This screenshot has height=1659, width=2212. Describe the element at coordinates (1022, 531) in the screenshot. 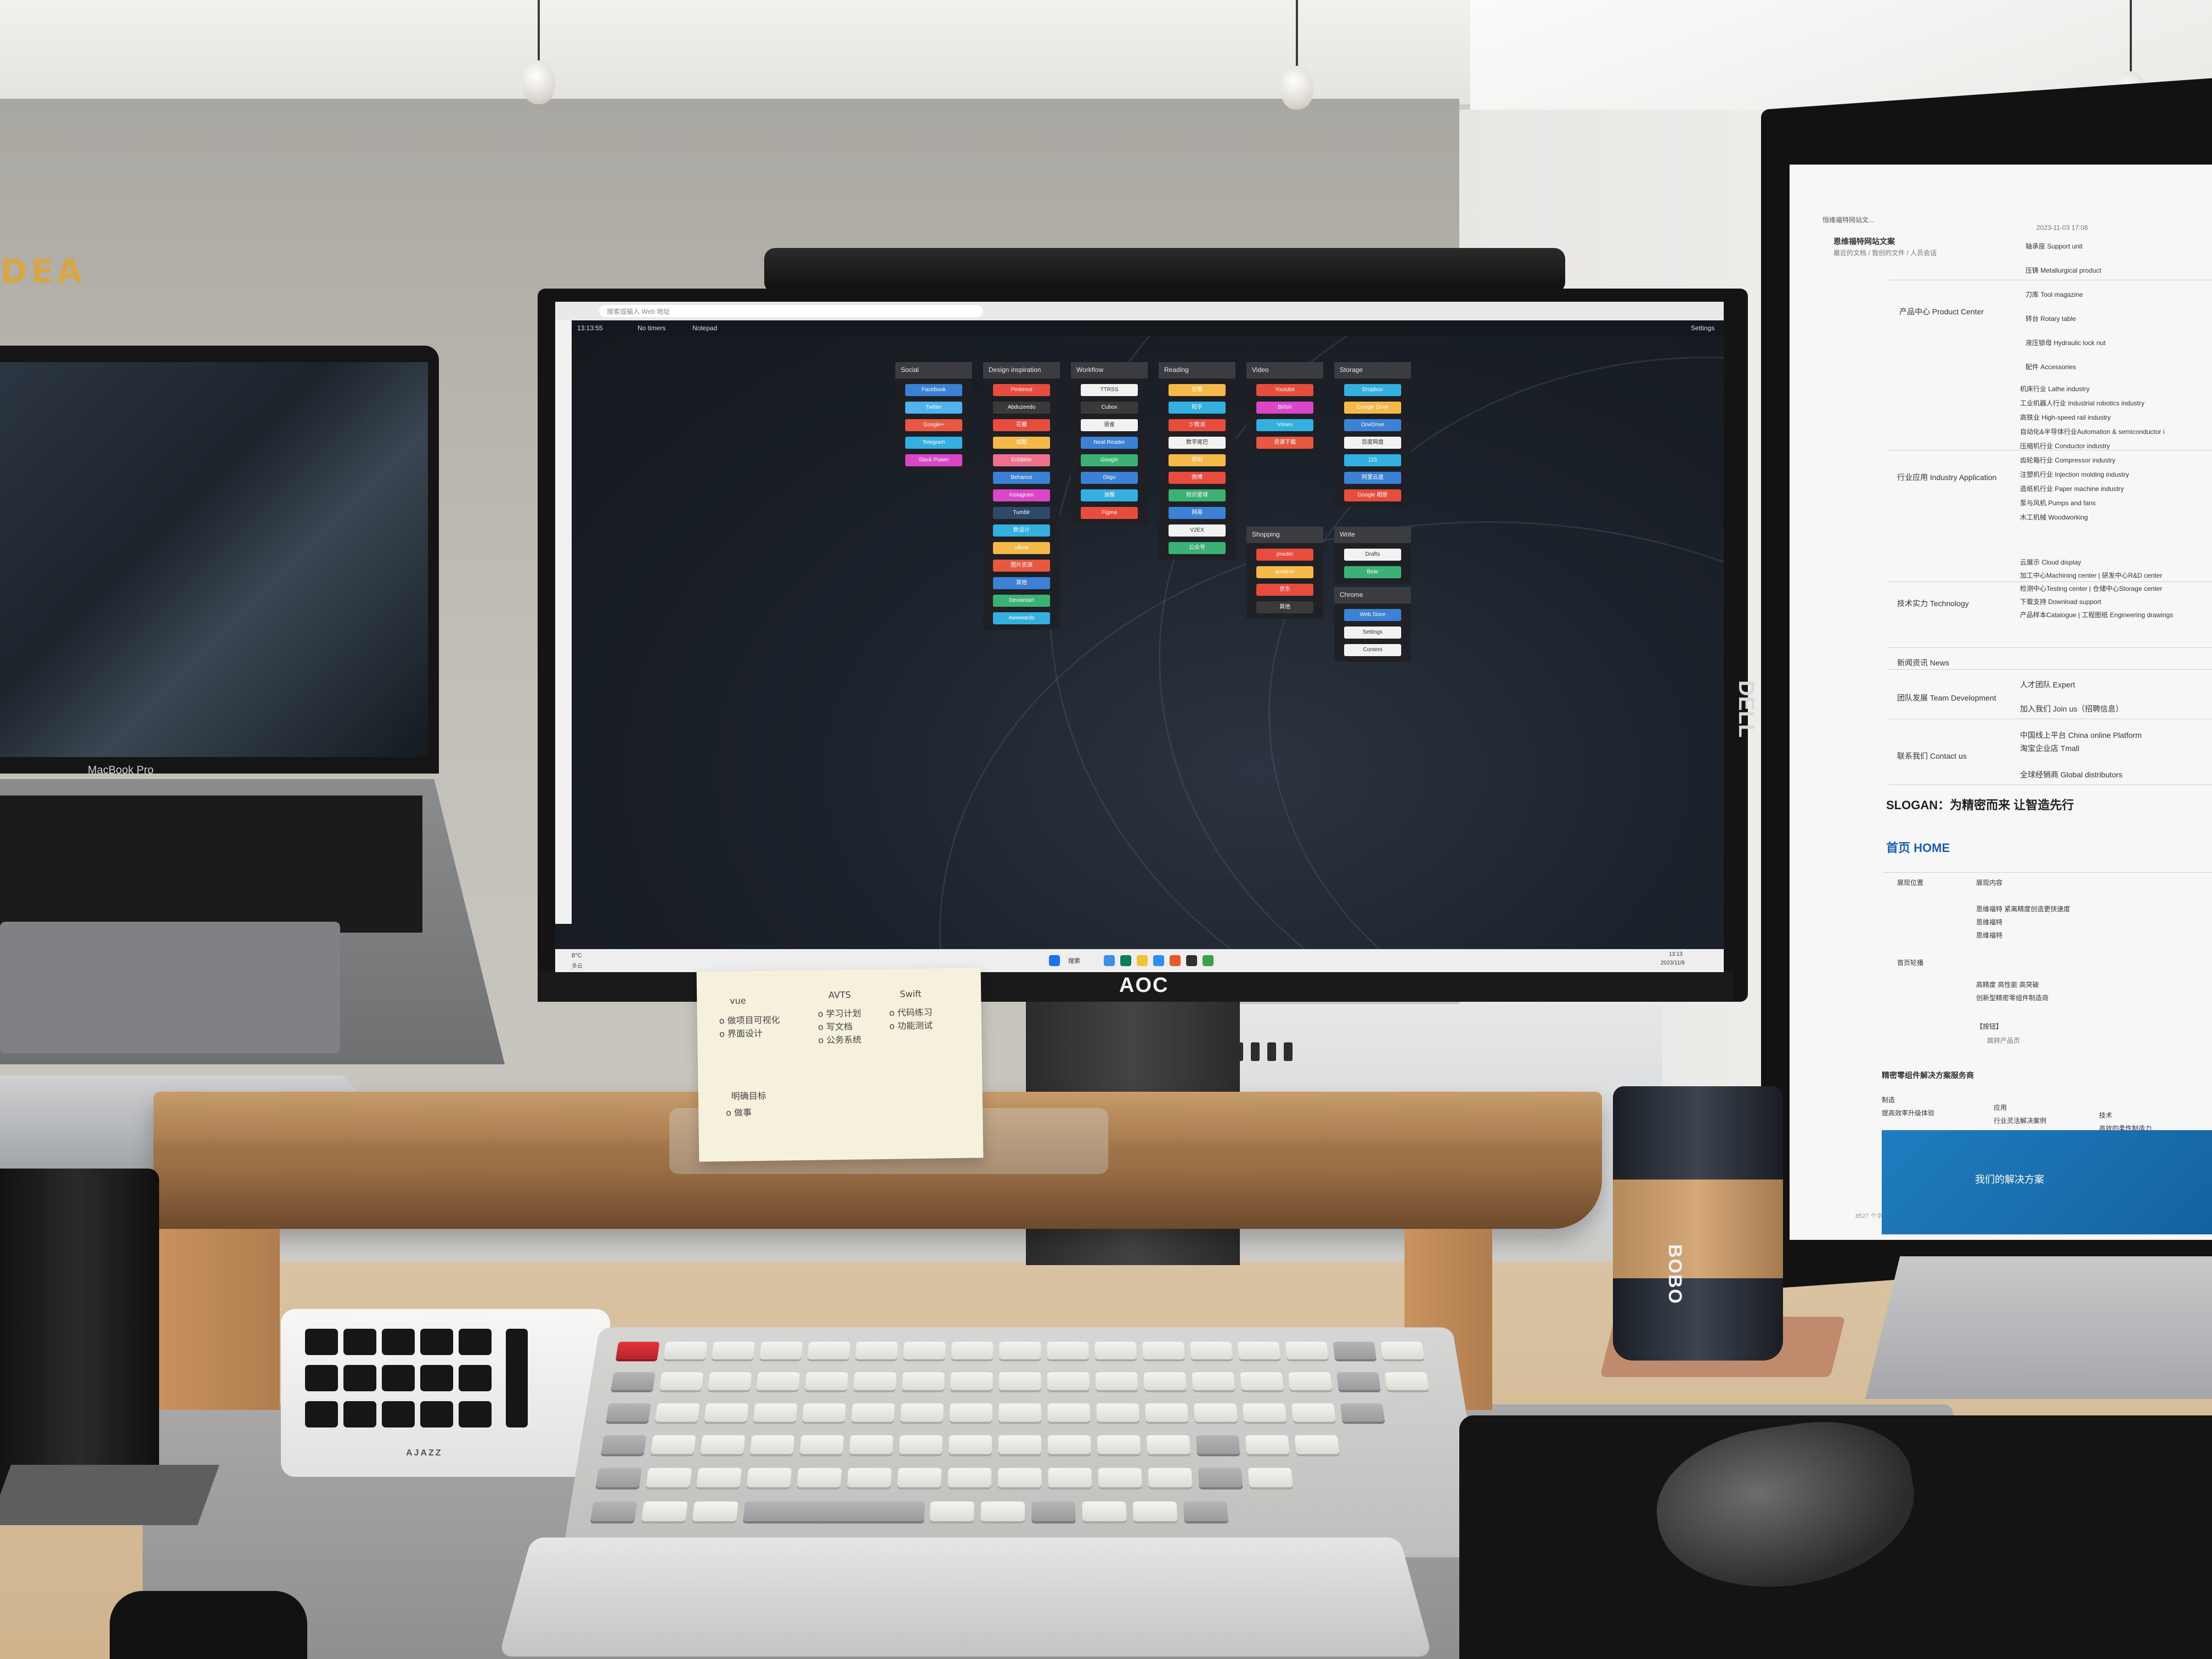

I see `bookmark-link: 数设计` at that location.